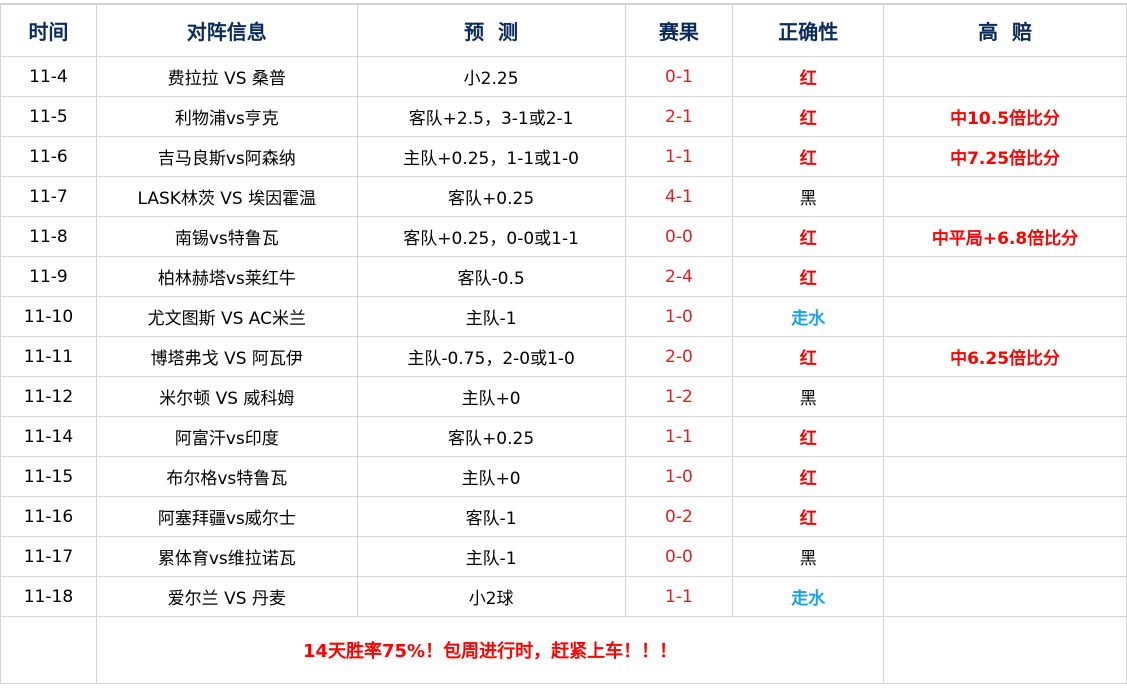 The image size is (1127, 691). I want to click on cell-date: 11-10, so click(48, 316).